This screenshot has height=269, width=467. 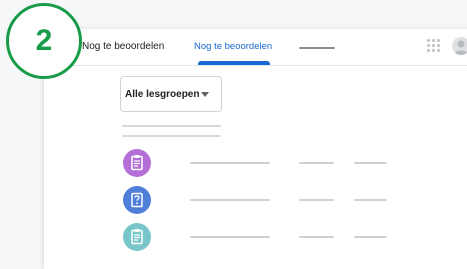 What do you see at coordinates (434, 46) in the screenshot?
I see `apps-grid-icon` at bounding box center [434, 46].